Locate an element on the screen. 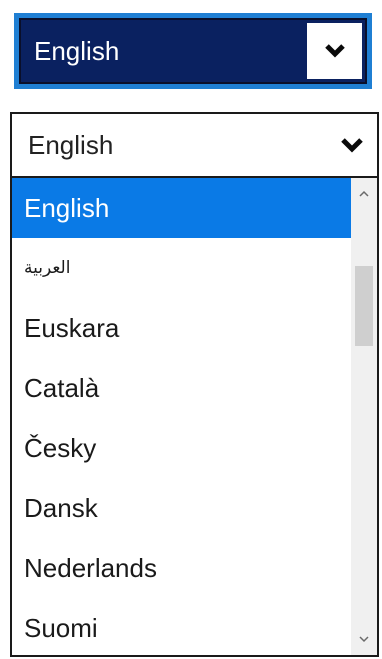 The width and height of the screenshot is (382, 659). language-option-dansk: Dansk is located at coordinates (181, 508).